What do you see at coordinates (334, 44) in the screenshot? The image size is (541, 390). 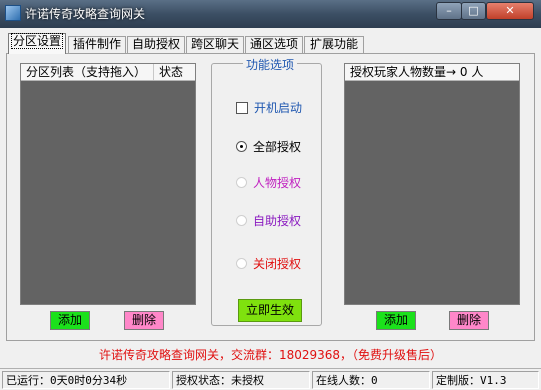 I see `tab-extensions: 扩展功能` at bounding box center [334, 44].